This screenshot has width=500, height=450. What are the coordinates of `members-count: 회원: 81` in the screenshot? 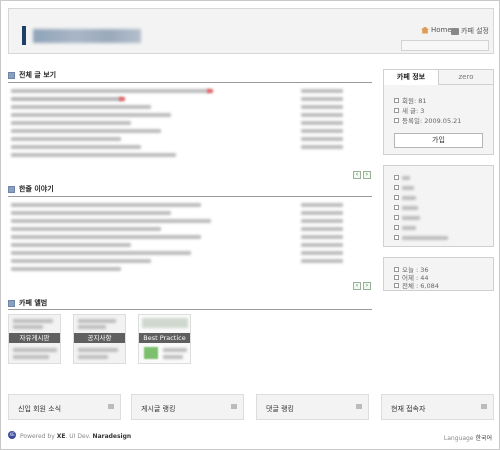 It's located at (410, 100).